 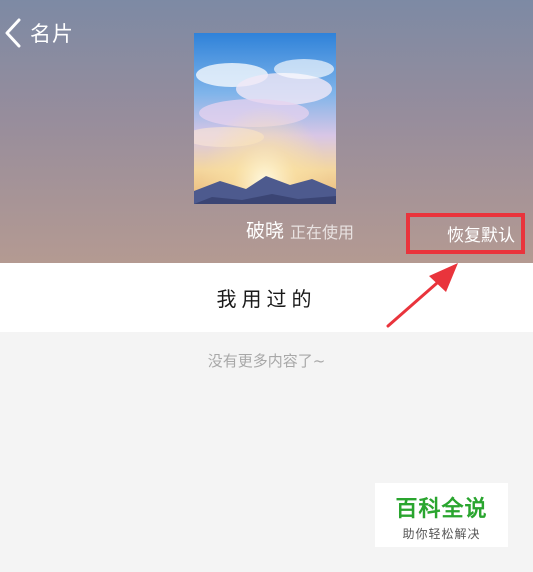 I want to click on restore-default-label: 恢复默认, so click(x=481, y=236).